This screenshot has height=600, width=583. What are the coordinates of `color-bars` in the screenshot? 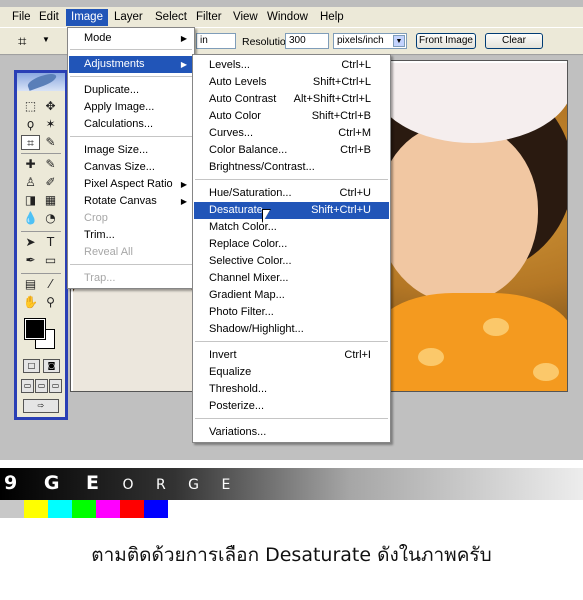 It's located at (84, 509).